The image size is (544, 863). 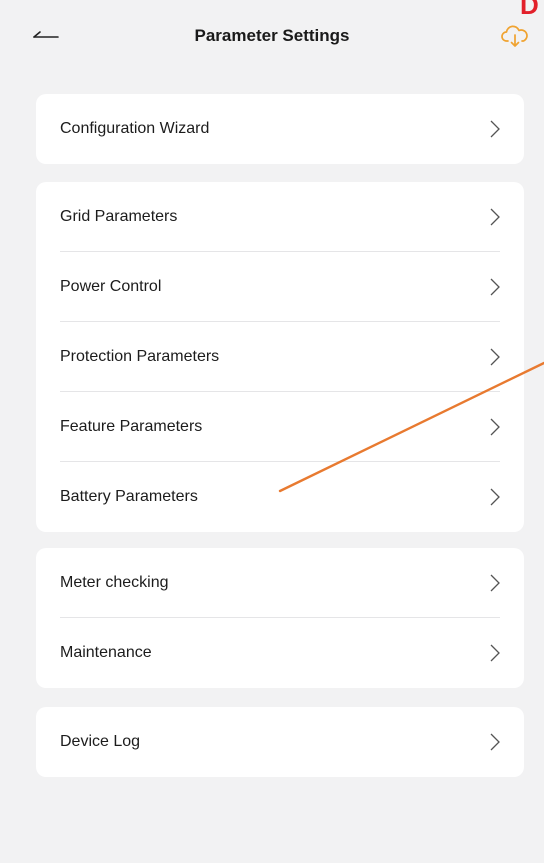 I want to click on menu-item-device-log: Device Log, so click(x=280, y=742).